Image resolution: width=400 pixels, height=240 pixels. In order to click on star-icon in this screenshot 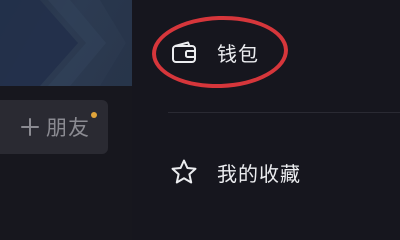, I will do `click(184, 172)`.